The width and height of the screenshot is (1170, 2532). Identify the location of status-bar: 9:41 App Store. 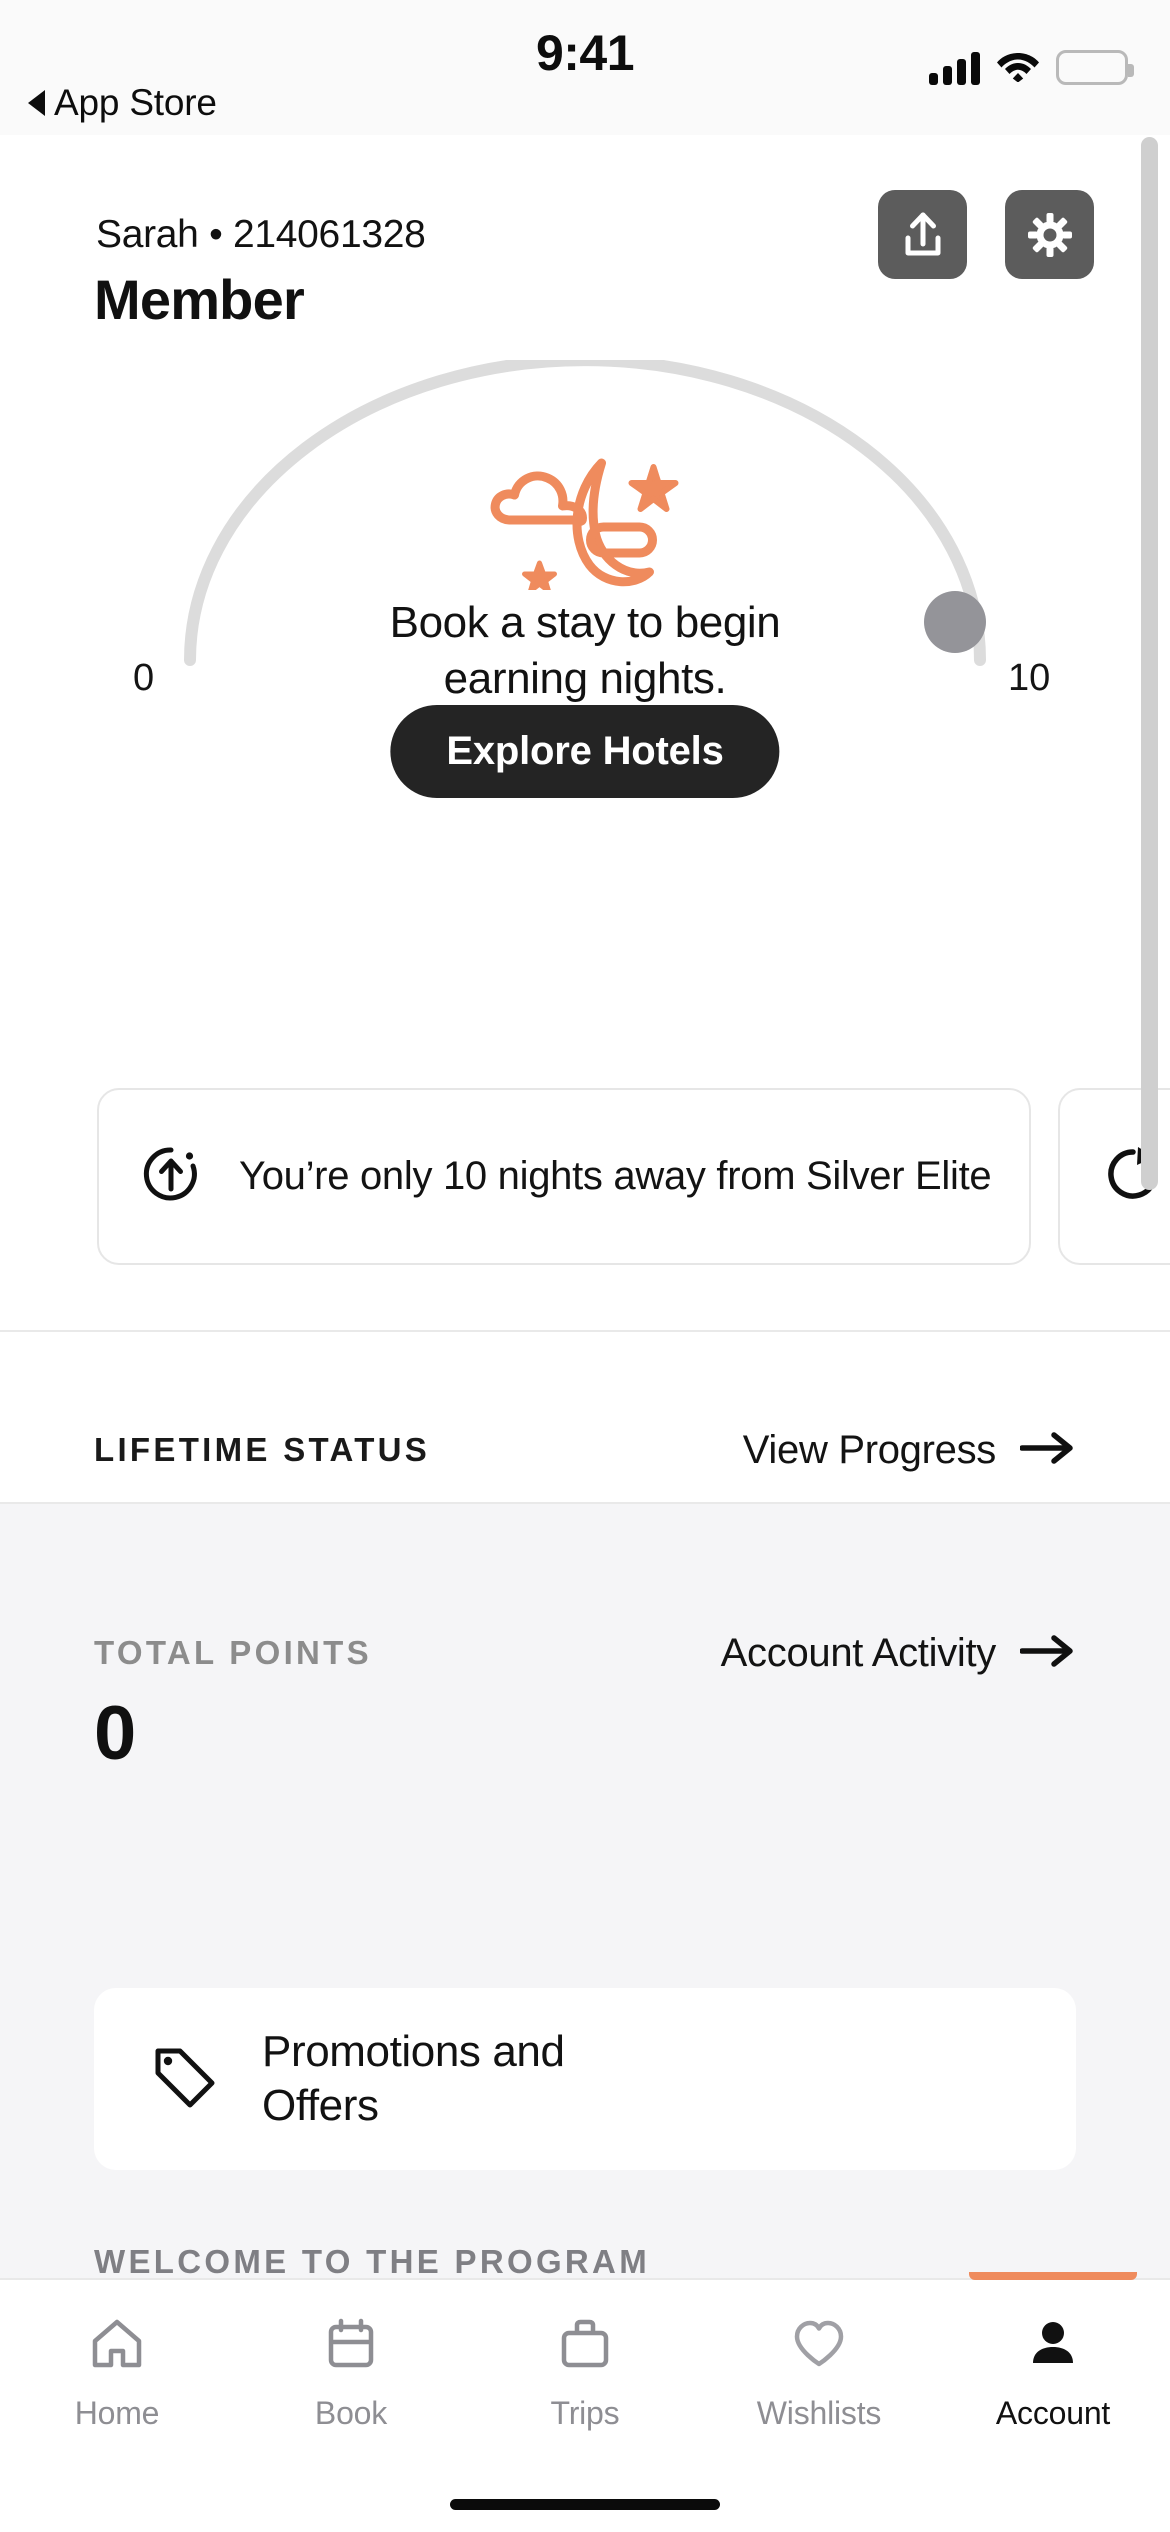
(585, 67).